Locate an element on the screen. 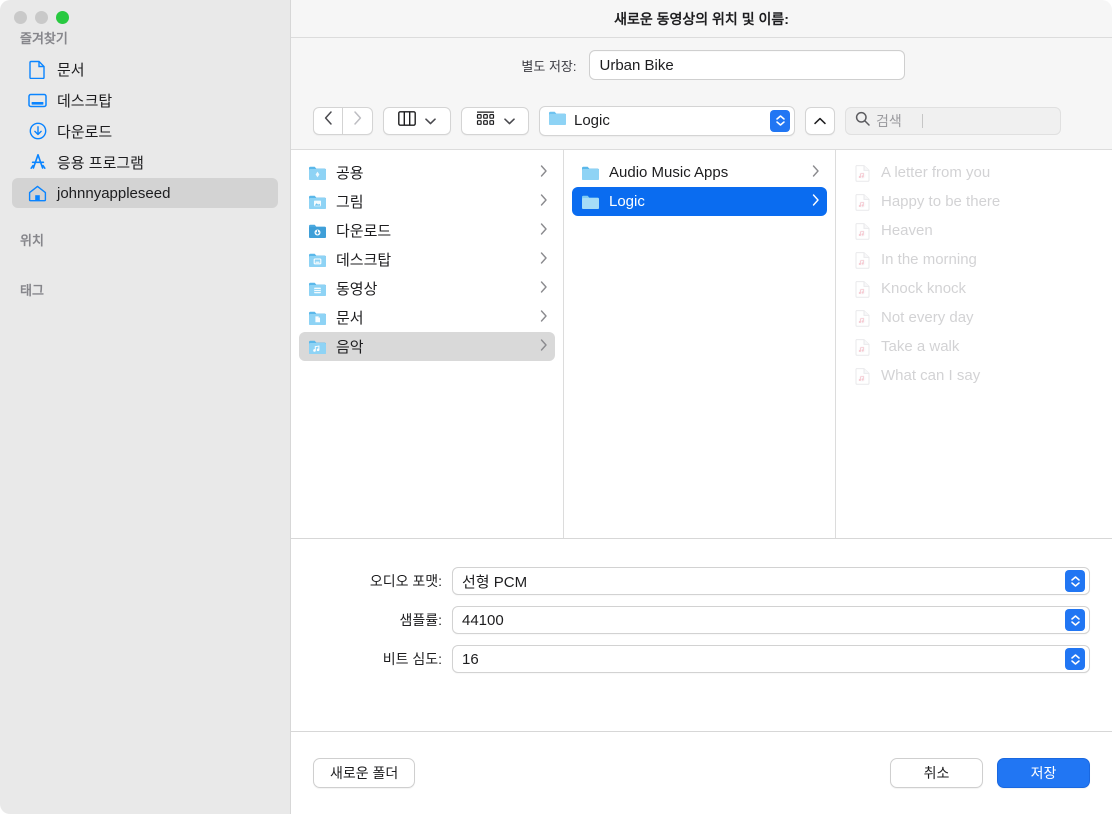 Image resolution: width=1112 pixels, height=814 pixels. file-row-a-letter-from-you: A letter from you is located at coordinates (974, 172).